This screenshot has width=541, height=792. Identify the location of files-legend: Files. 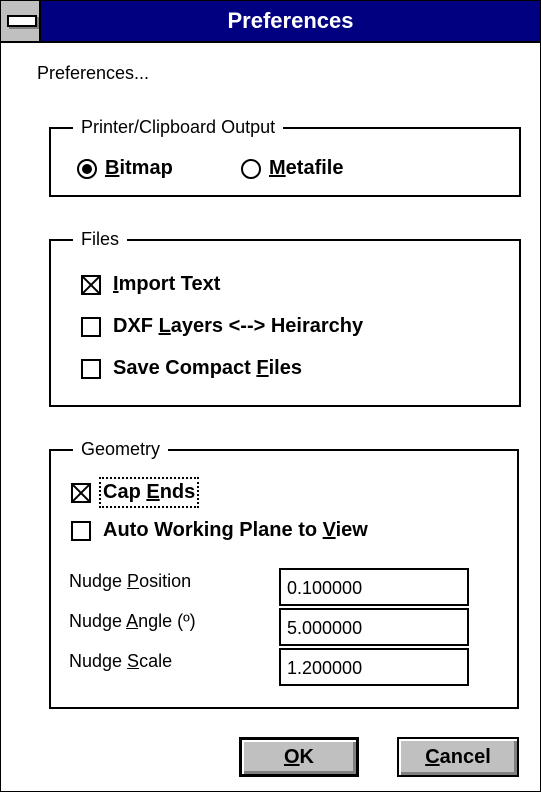
(100, 239).